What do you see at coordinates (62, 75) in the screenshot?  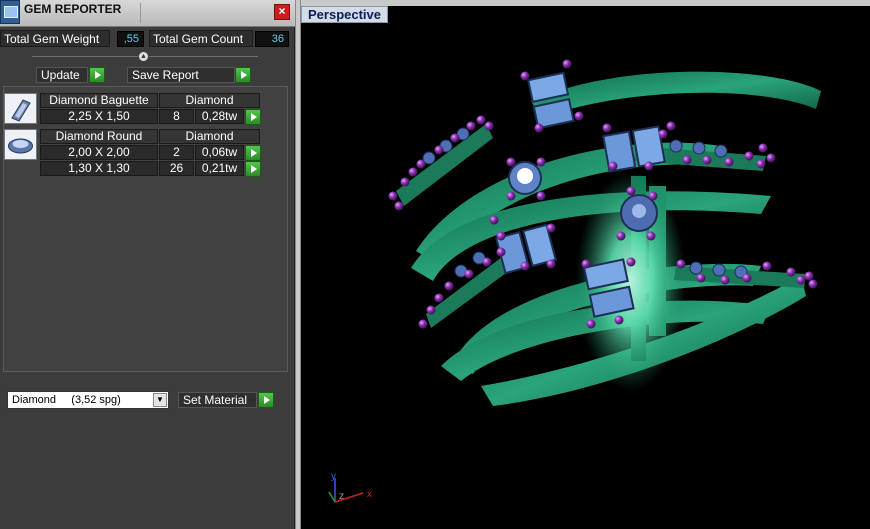 I see `update-button: Update` at bounding box center [62, 75].